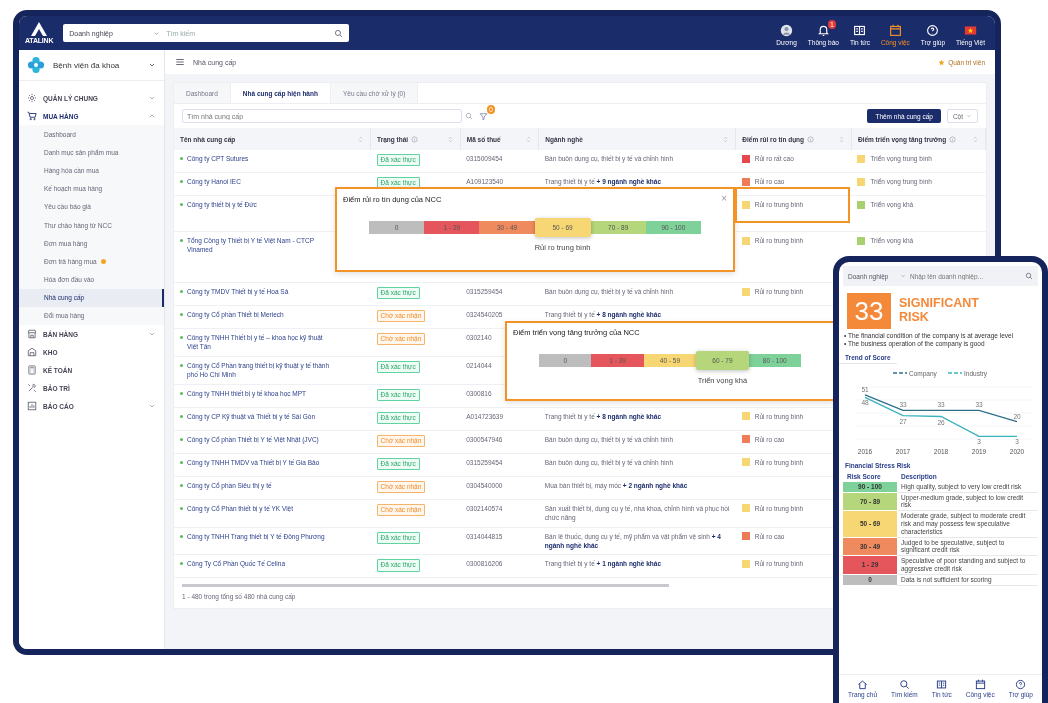 This screenshot has height=703, width=1048. I want to click on horizontal-scrollbar, so click(426, 586).